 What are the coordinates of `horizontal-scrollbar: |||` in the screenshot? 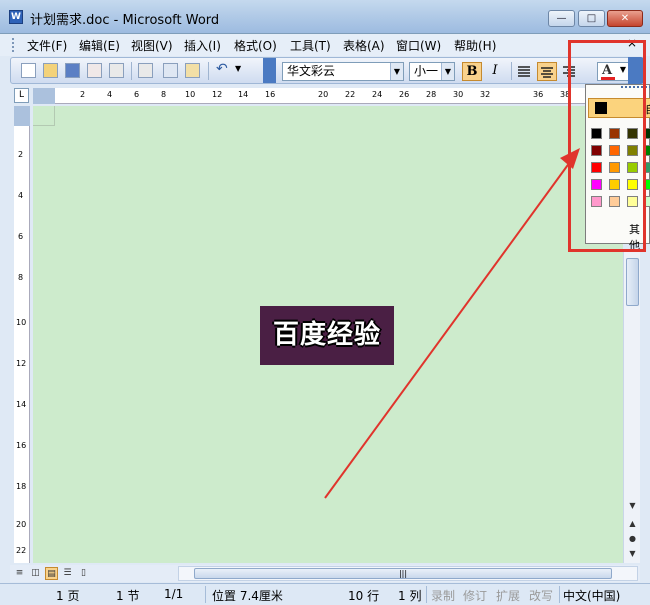 It's located at (408, 573).